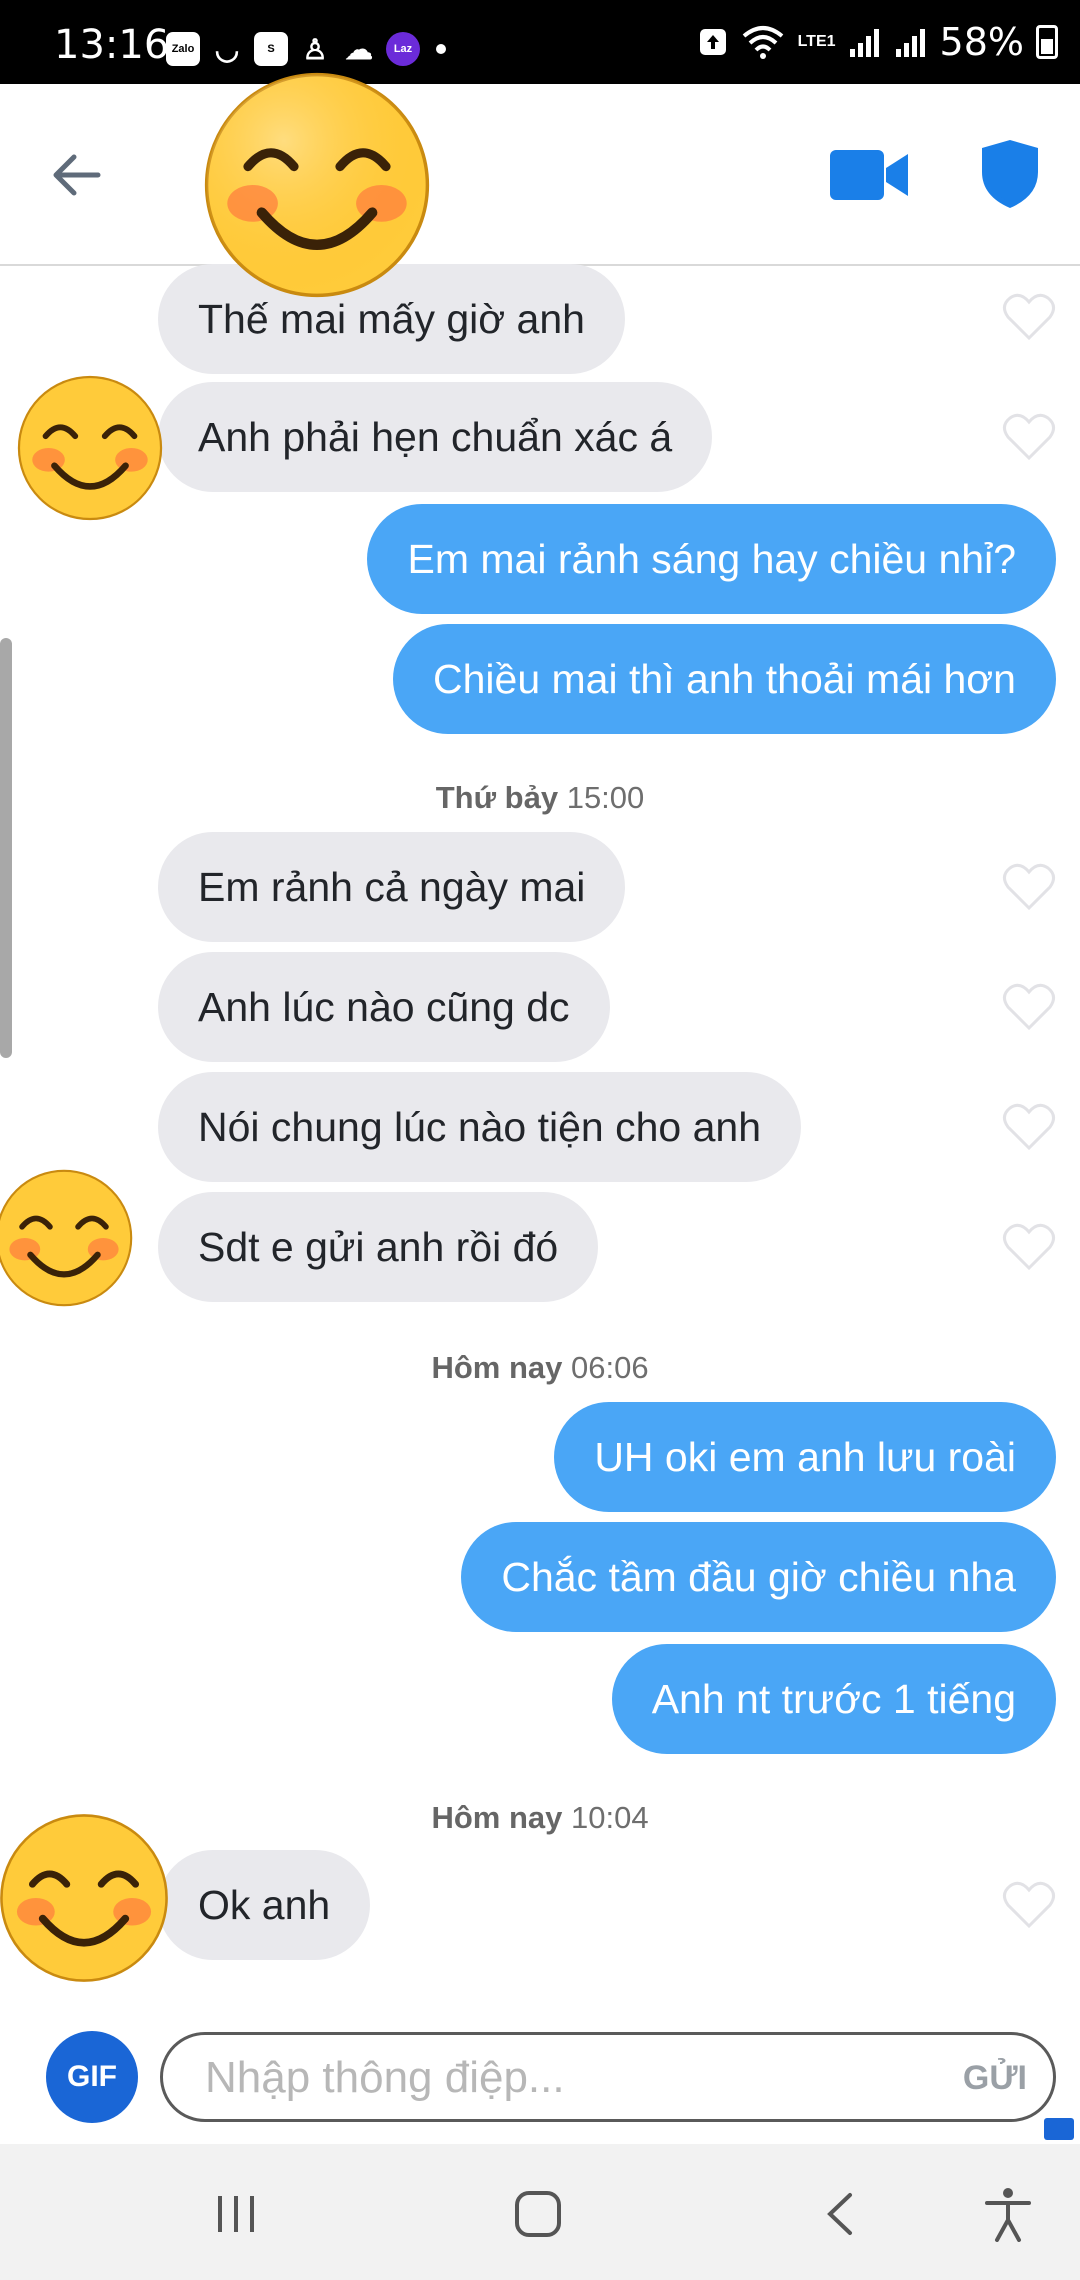  I want to click on timestamp: Hôm nay 06:06, so click(540, 1368).